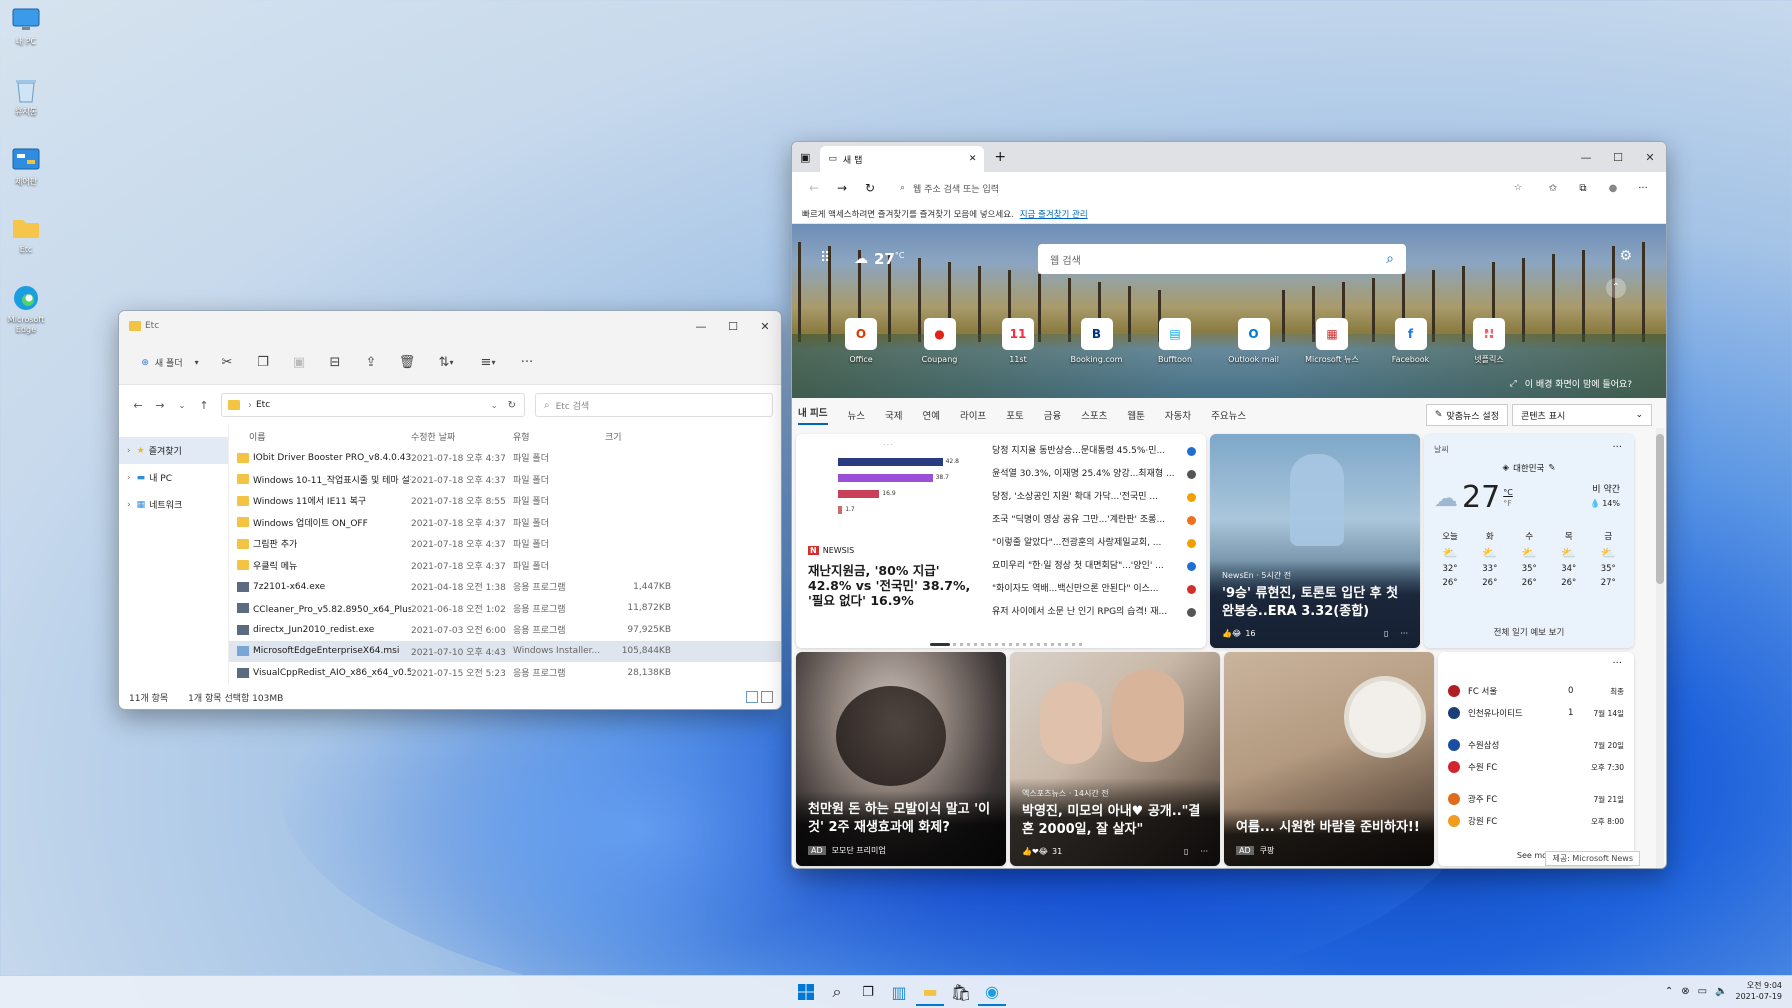 The image size is (1792, 1008). I want to click on quick-link: 11 11st, so click(1018, 341).